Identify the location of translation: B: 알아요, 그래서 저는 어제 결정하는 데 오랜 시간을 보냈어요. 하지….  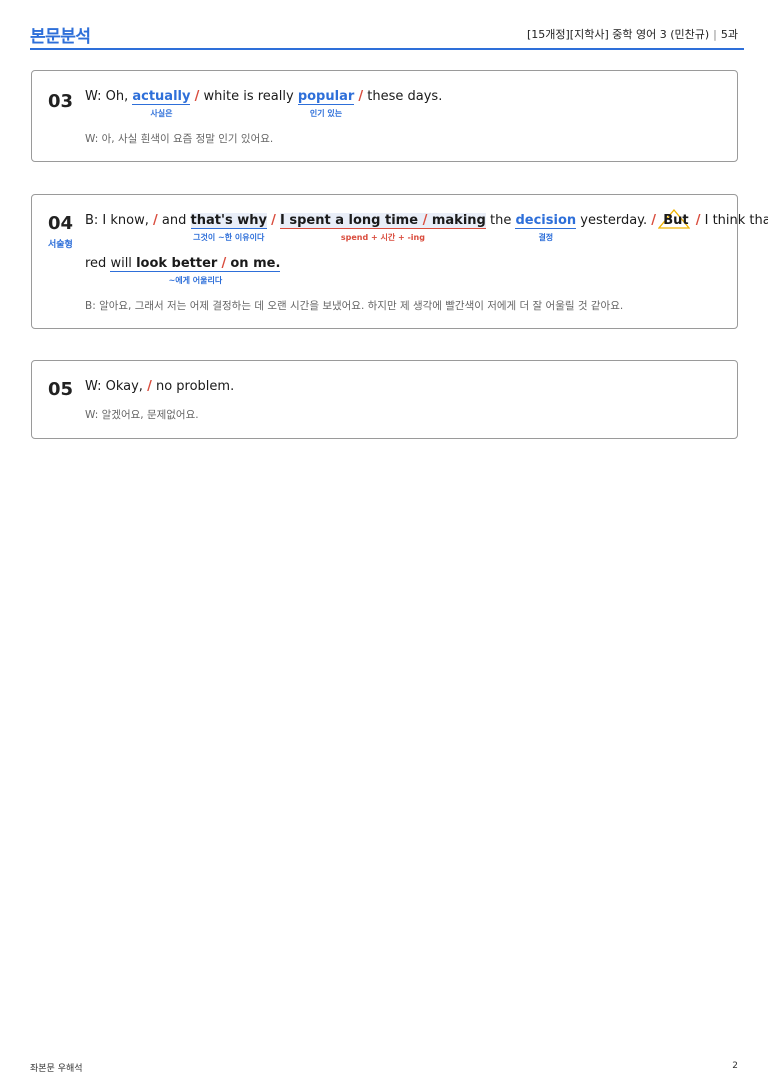
(354, 306).